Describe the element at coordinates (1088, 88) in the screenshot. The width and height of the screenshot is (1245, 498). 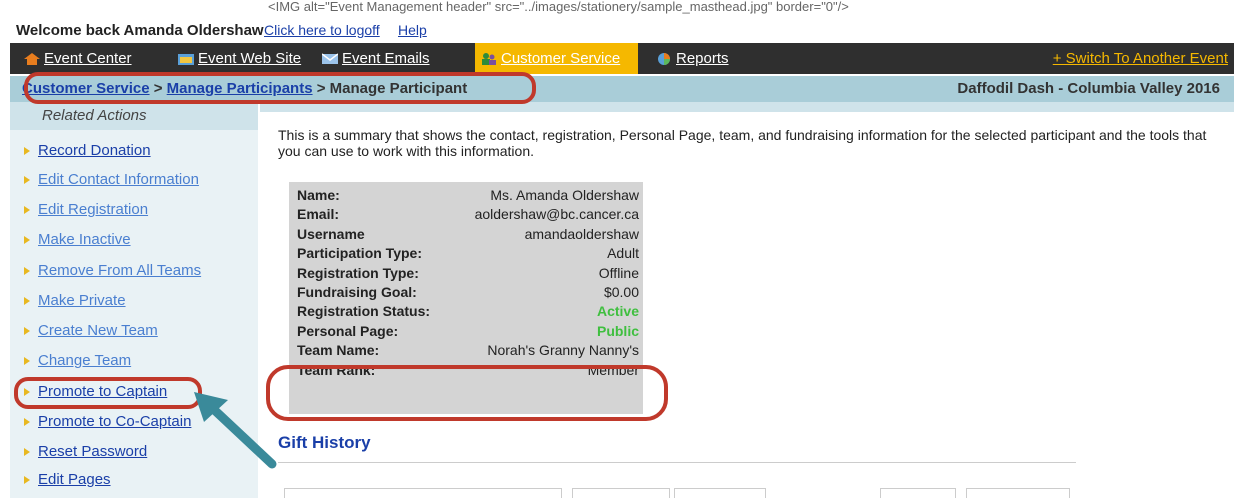
I see `event-name: Daffodil Dash - Columbia Valley 2016` at that location.